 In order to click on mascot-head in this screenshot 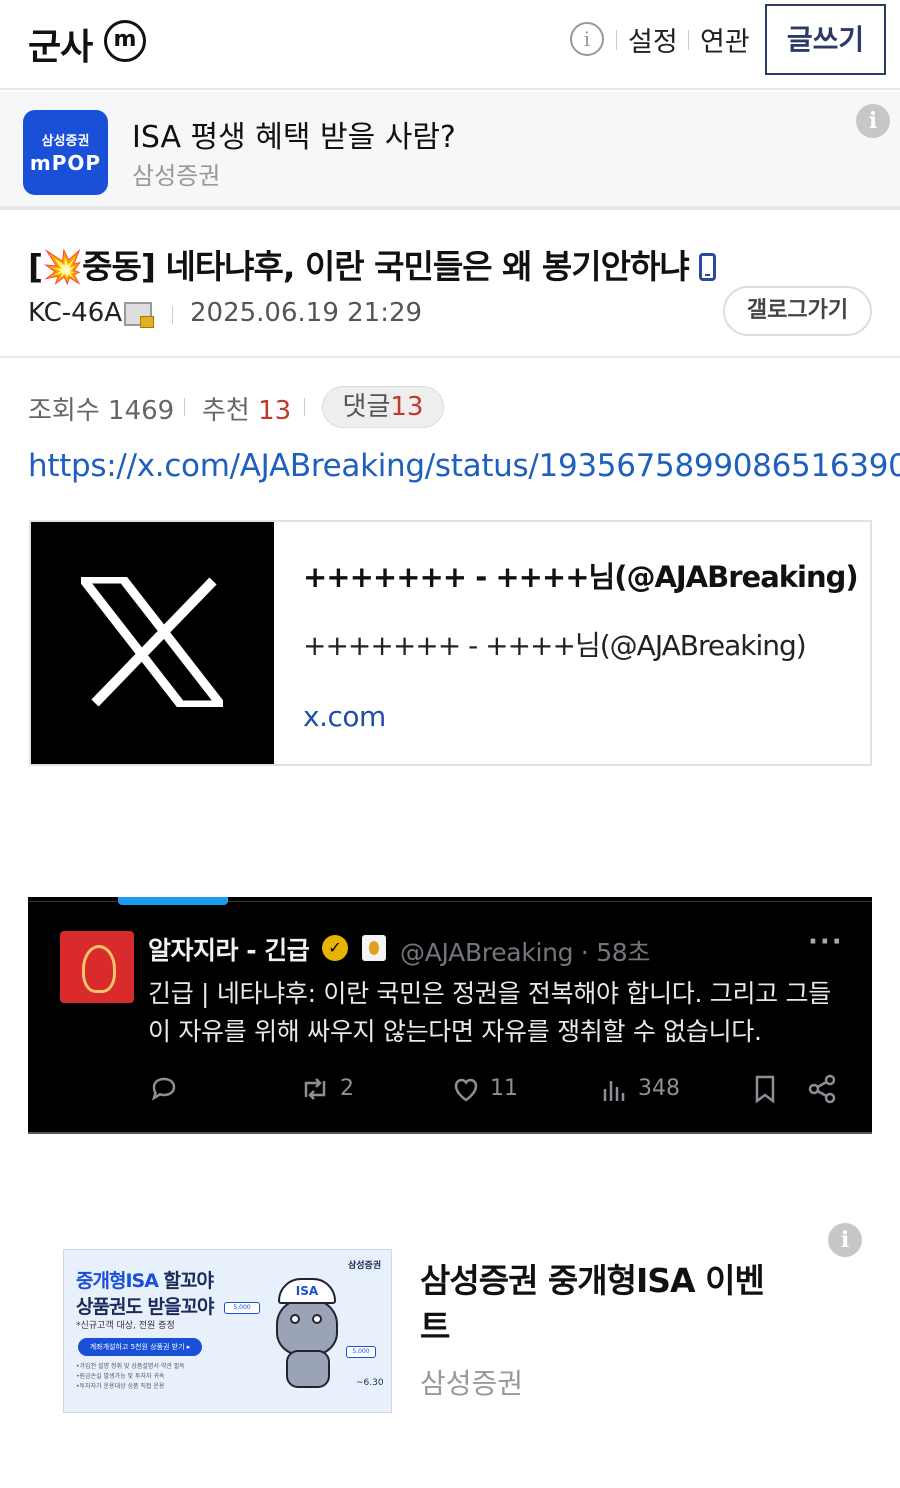, I will do `click(307, 1327)`.